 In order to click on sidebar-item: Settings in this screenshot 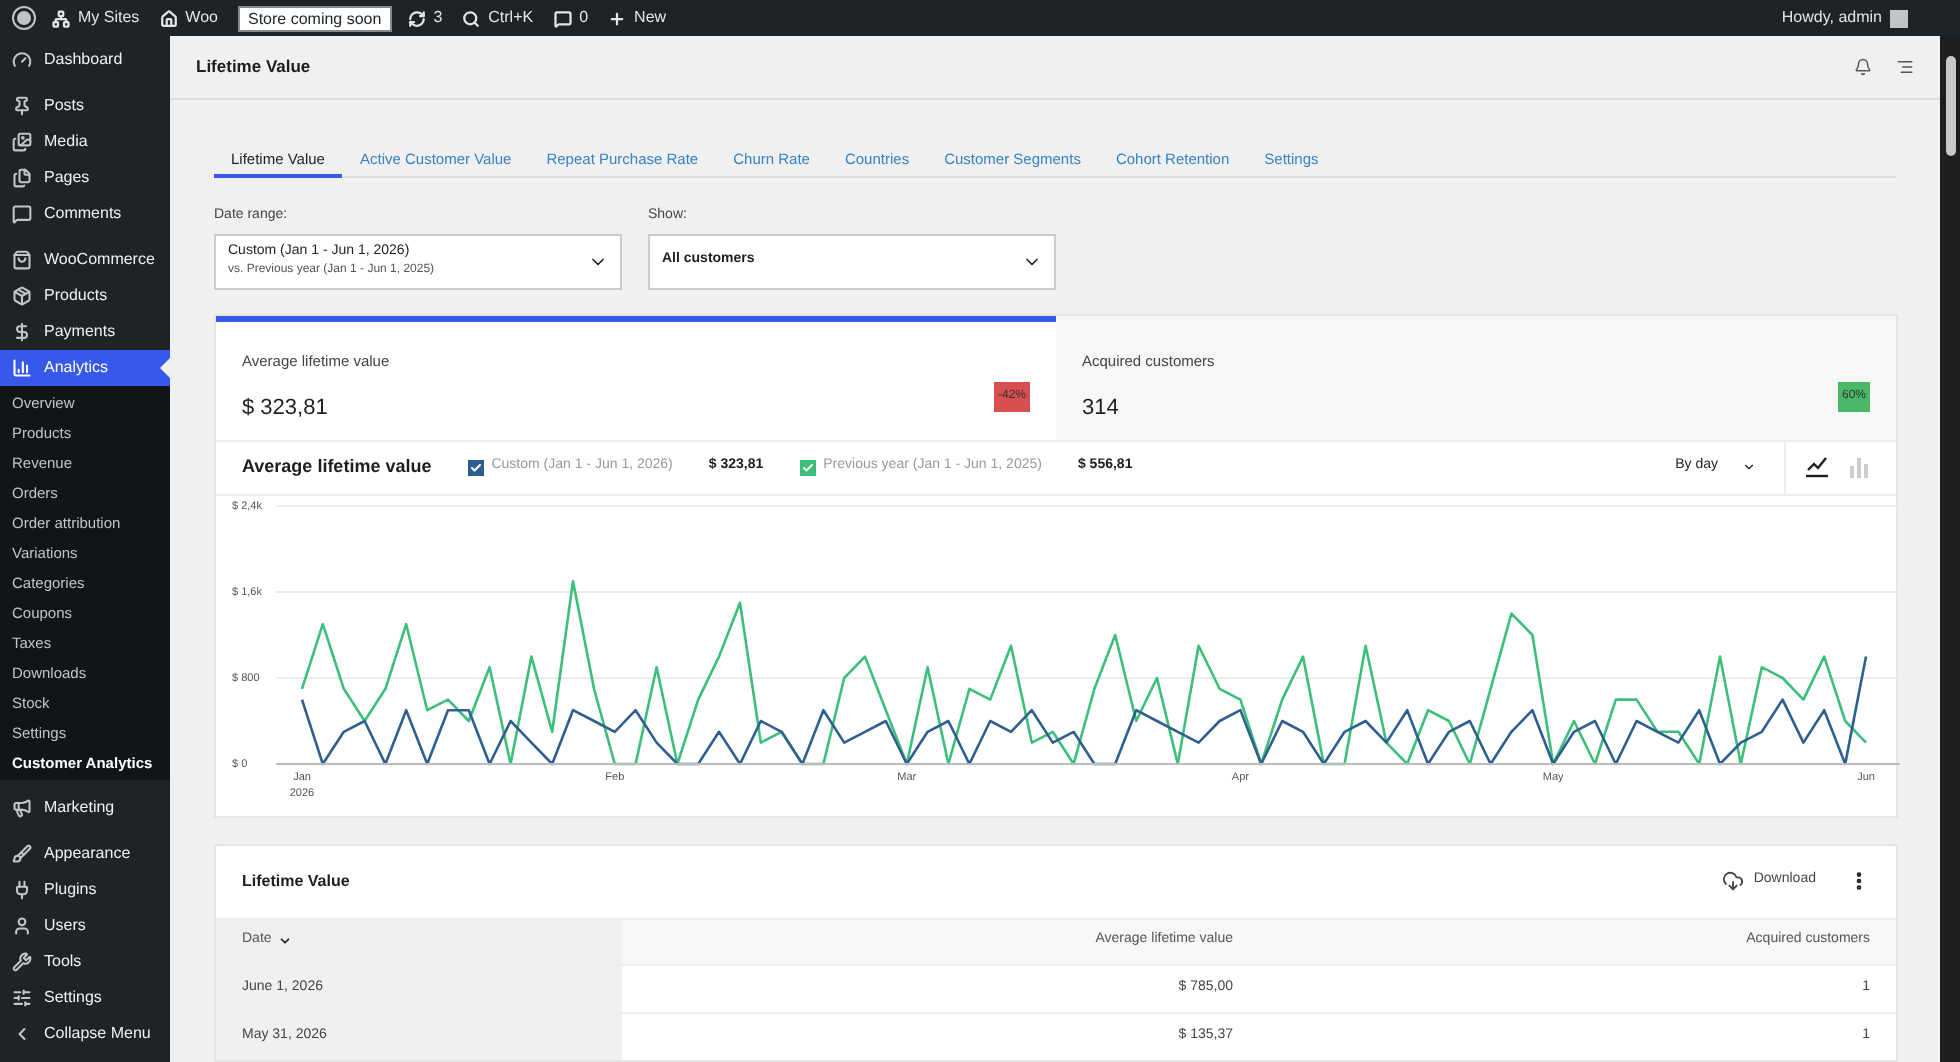, I will do `click(85, 998)`.